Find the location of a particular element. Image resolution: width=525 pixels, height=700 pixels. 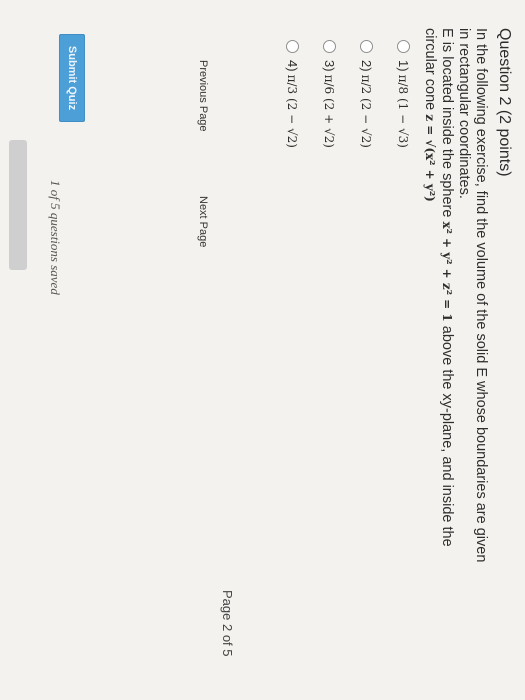

submit-quiz-button: Submit Quiz is located at coordinates (72, 78).